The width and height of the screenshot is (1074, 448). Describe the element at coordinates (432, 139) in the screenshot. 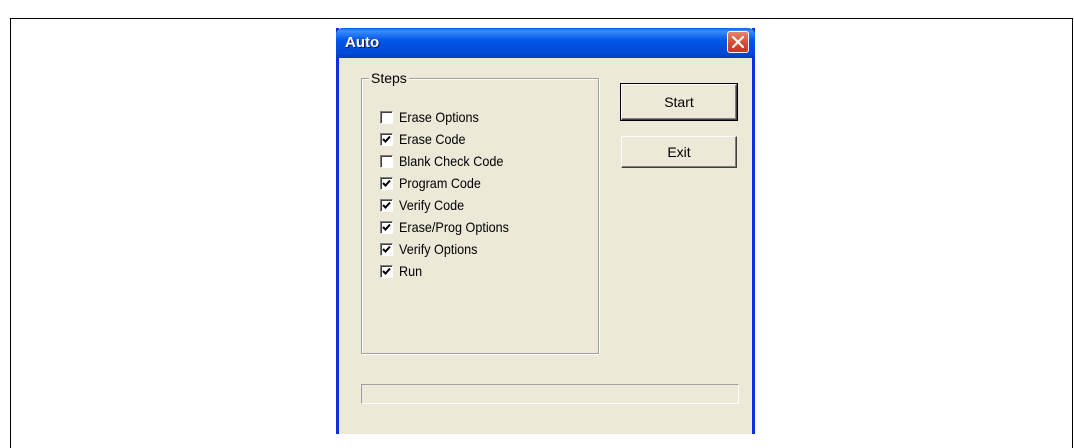

I see `step-label: Erase Code` at that location.